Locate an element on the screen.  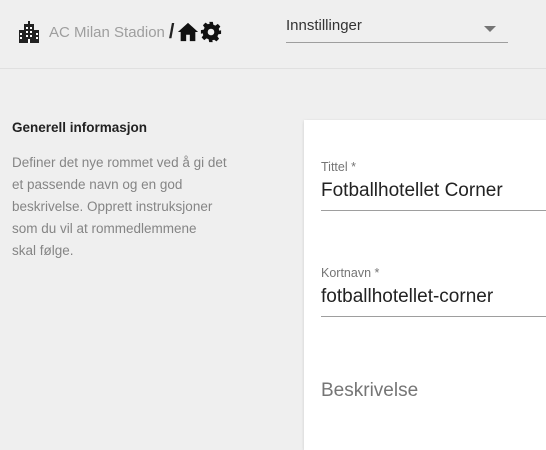
shortname-label: Kortnavn * is located at coordinates (350, 273).